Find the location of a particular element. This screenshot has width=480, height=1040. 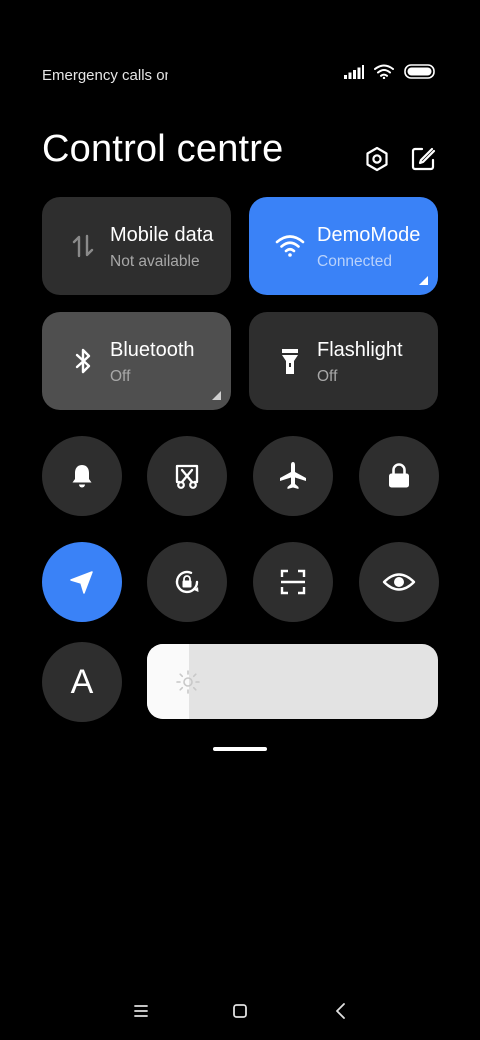

mobile-data-tile: Mobile data Not available is located at coordinates (136, 246).